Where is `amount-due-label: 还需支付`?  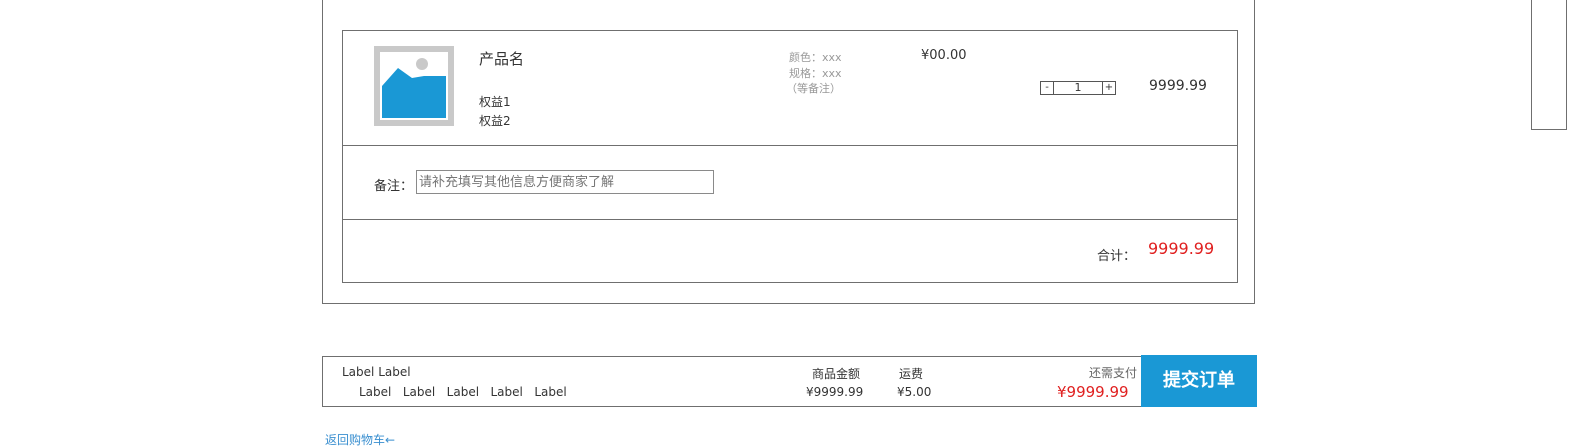 amount-due-label: 还需支付 is located at coordinates (1113, 373).